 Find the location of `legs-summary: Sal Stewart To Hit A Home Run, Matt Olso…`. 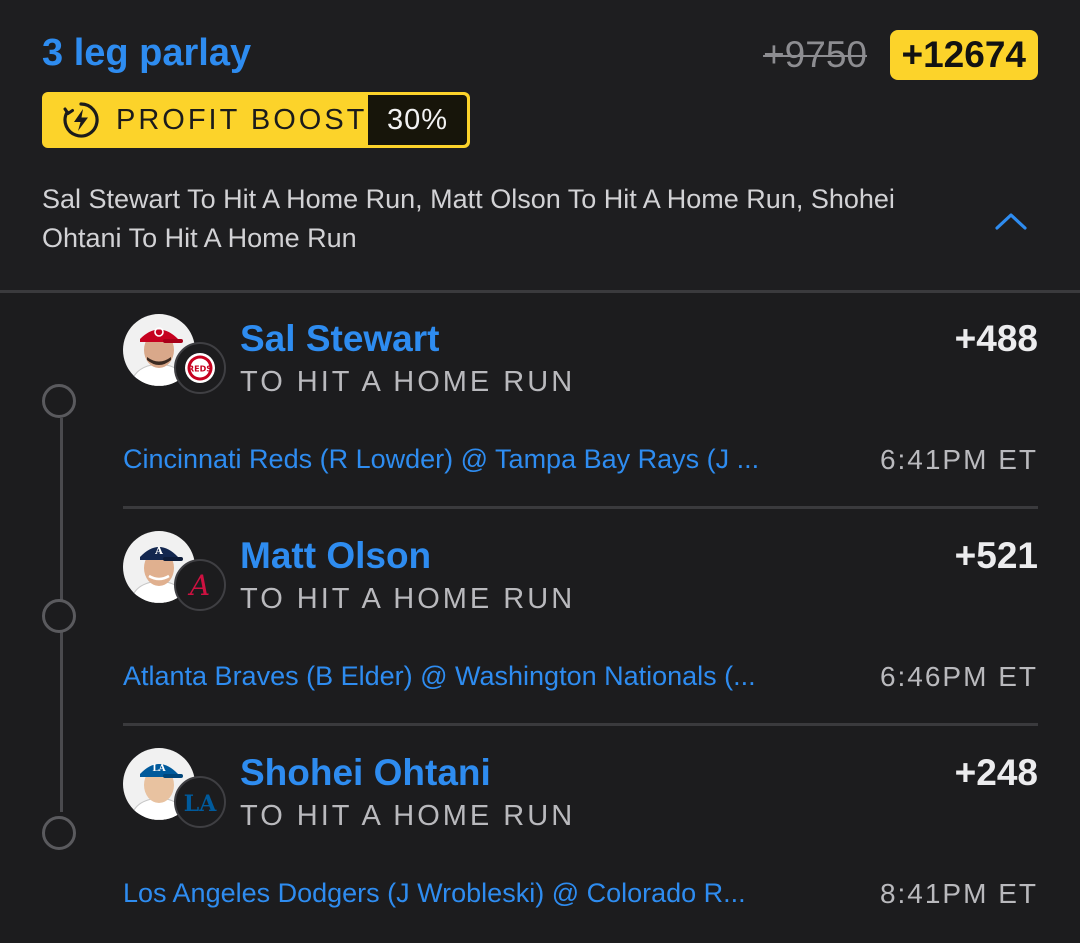

legs-summary: Sal Stewart To Hit A Home Run, Matt Olso… is located at coordinates (468, 218).